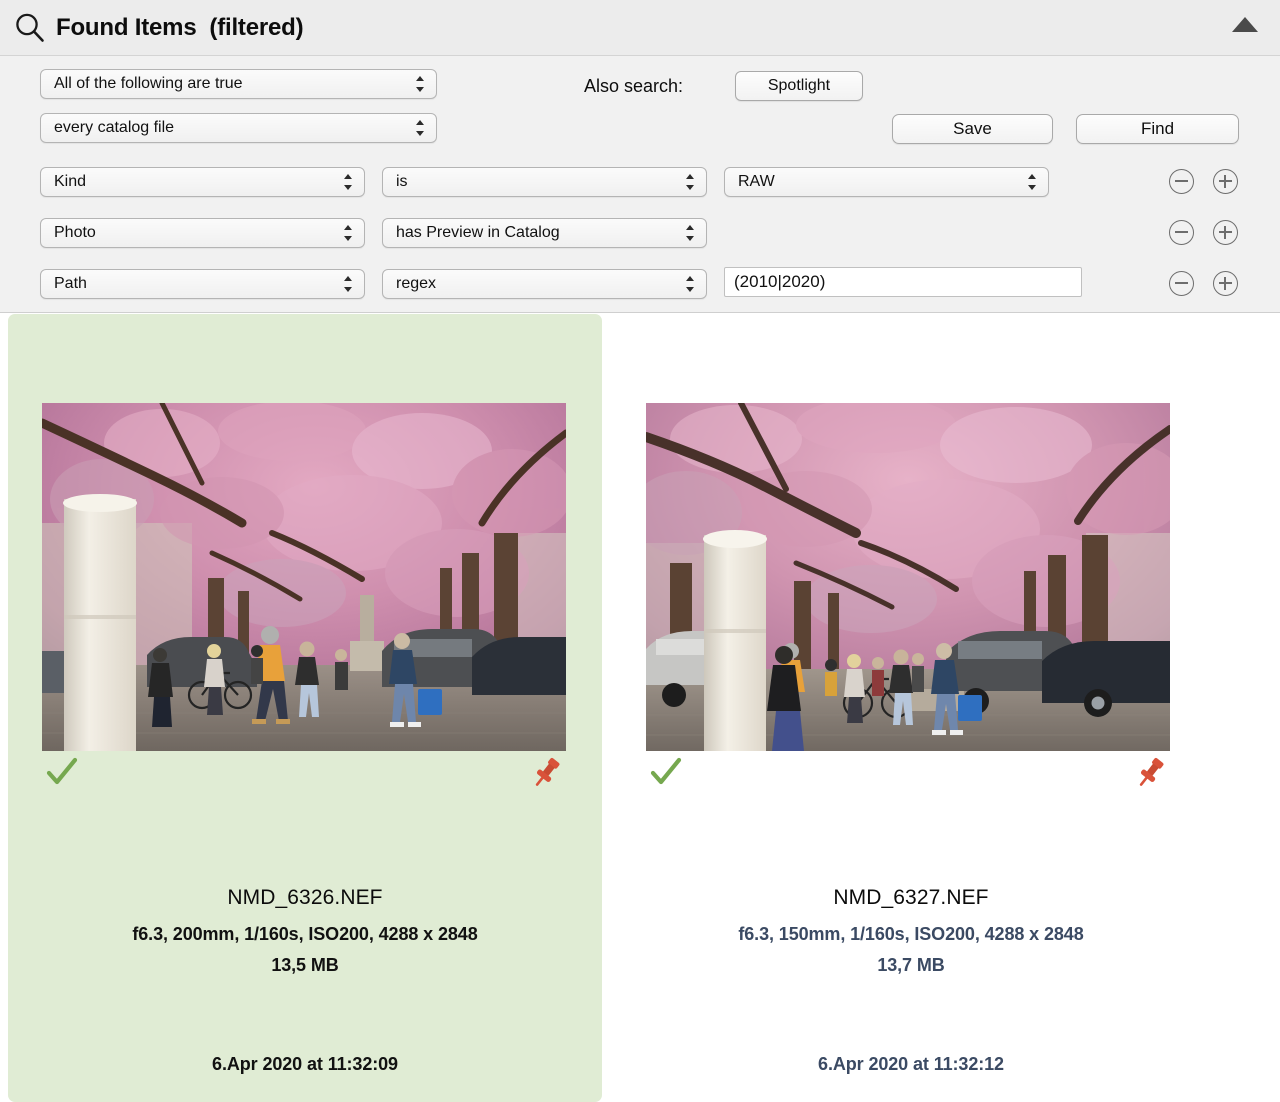 The image size is (1280, 1102). Describe the element at coordinates (70, 283) in the screenshot. I see `criterion-field-value-3: Path` at that location.